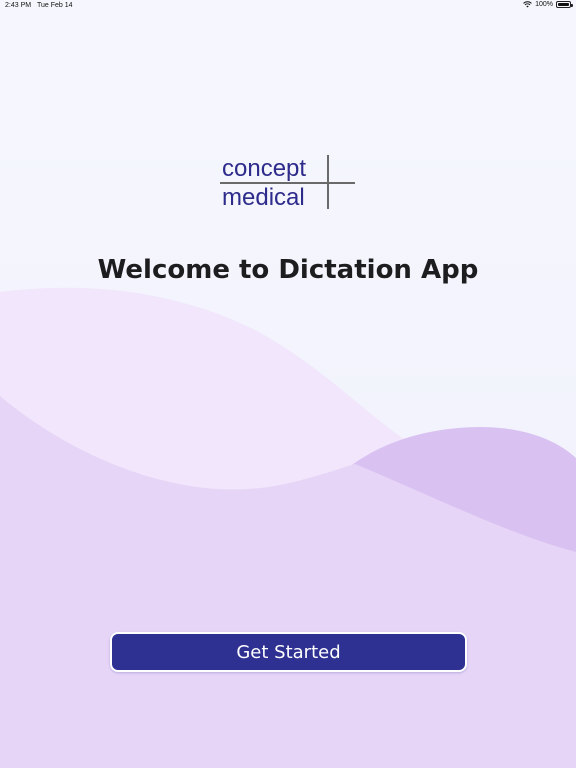  What do you see at coordinates (263, 197) in the screenshot?
I see `logo-text-medical: medical` at bounding box center [263, 197].